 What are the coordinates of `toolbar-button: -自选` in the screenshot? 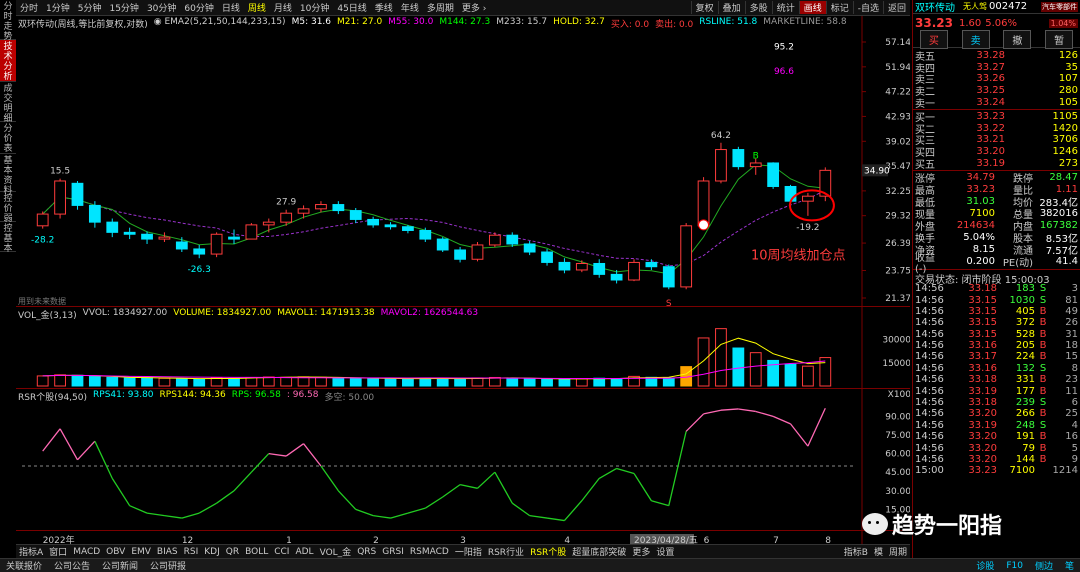 It's located at (867, 7).